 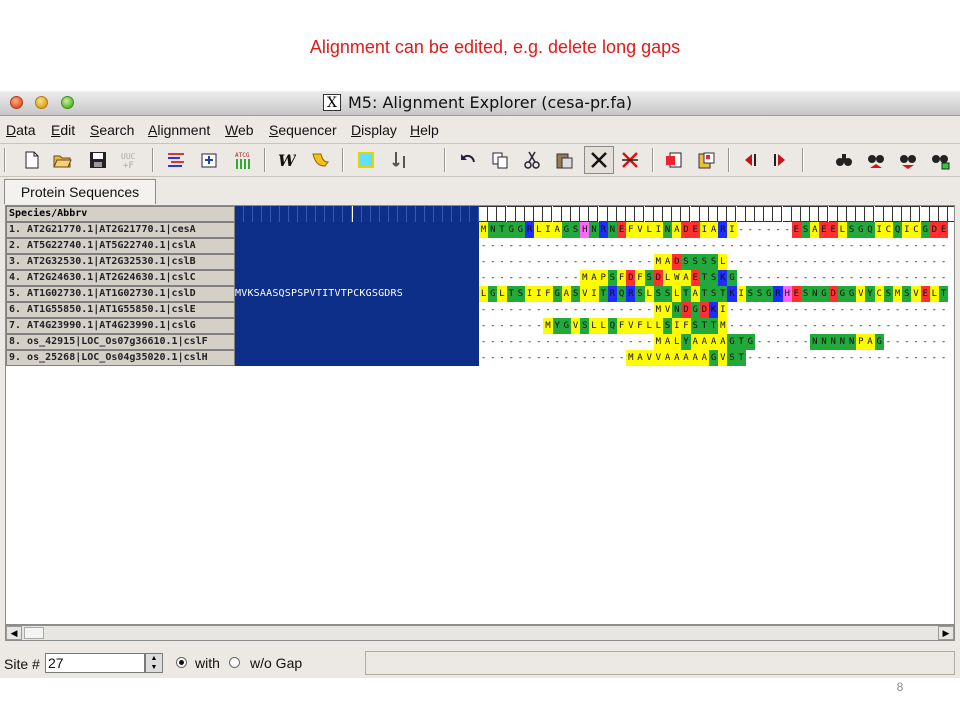 I want to click on residue-cell: V, so click(x=861, y=294).